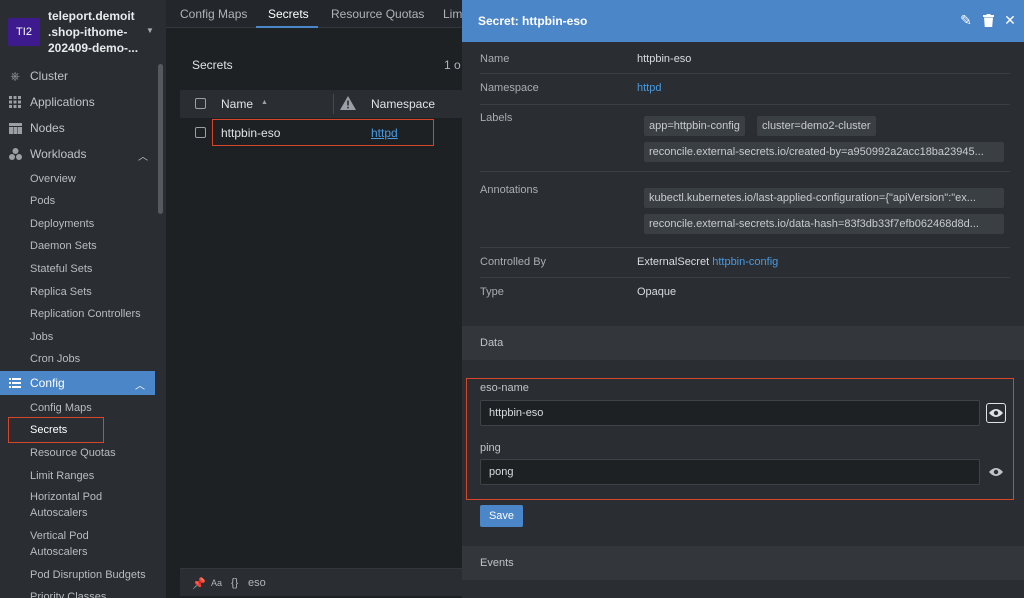 The height and width of the screenshot is (598, 1024). Describe the element at coordinates (452, 65) in the screenshot. I see `list-count: 1 o` at that location.